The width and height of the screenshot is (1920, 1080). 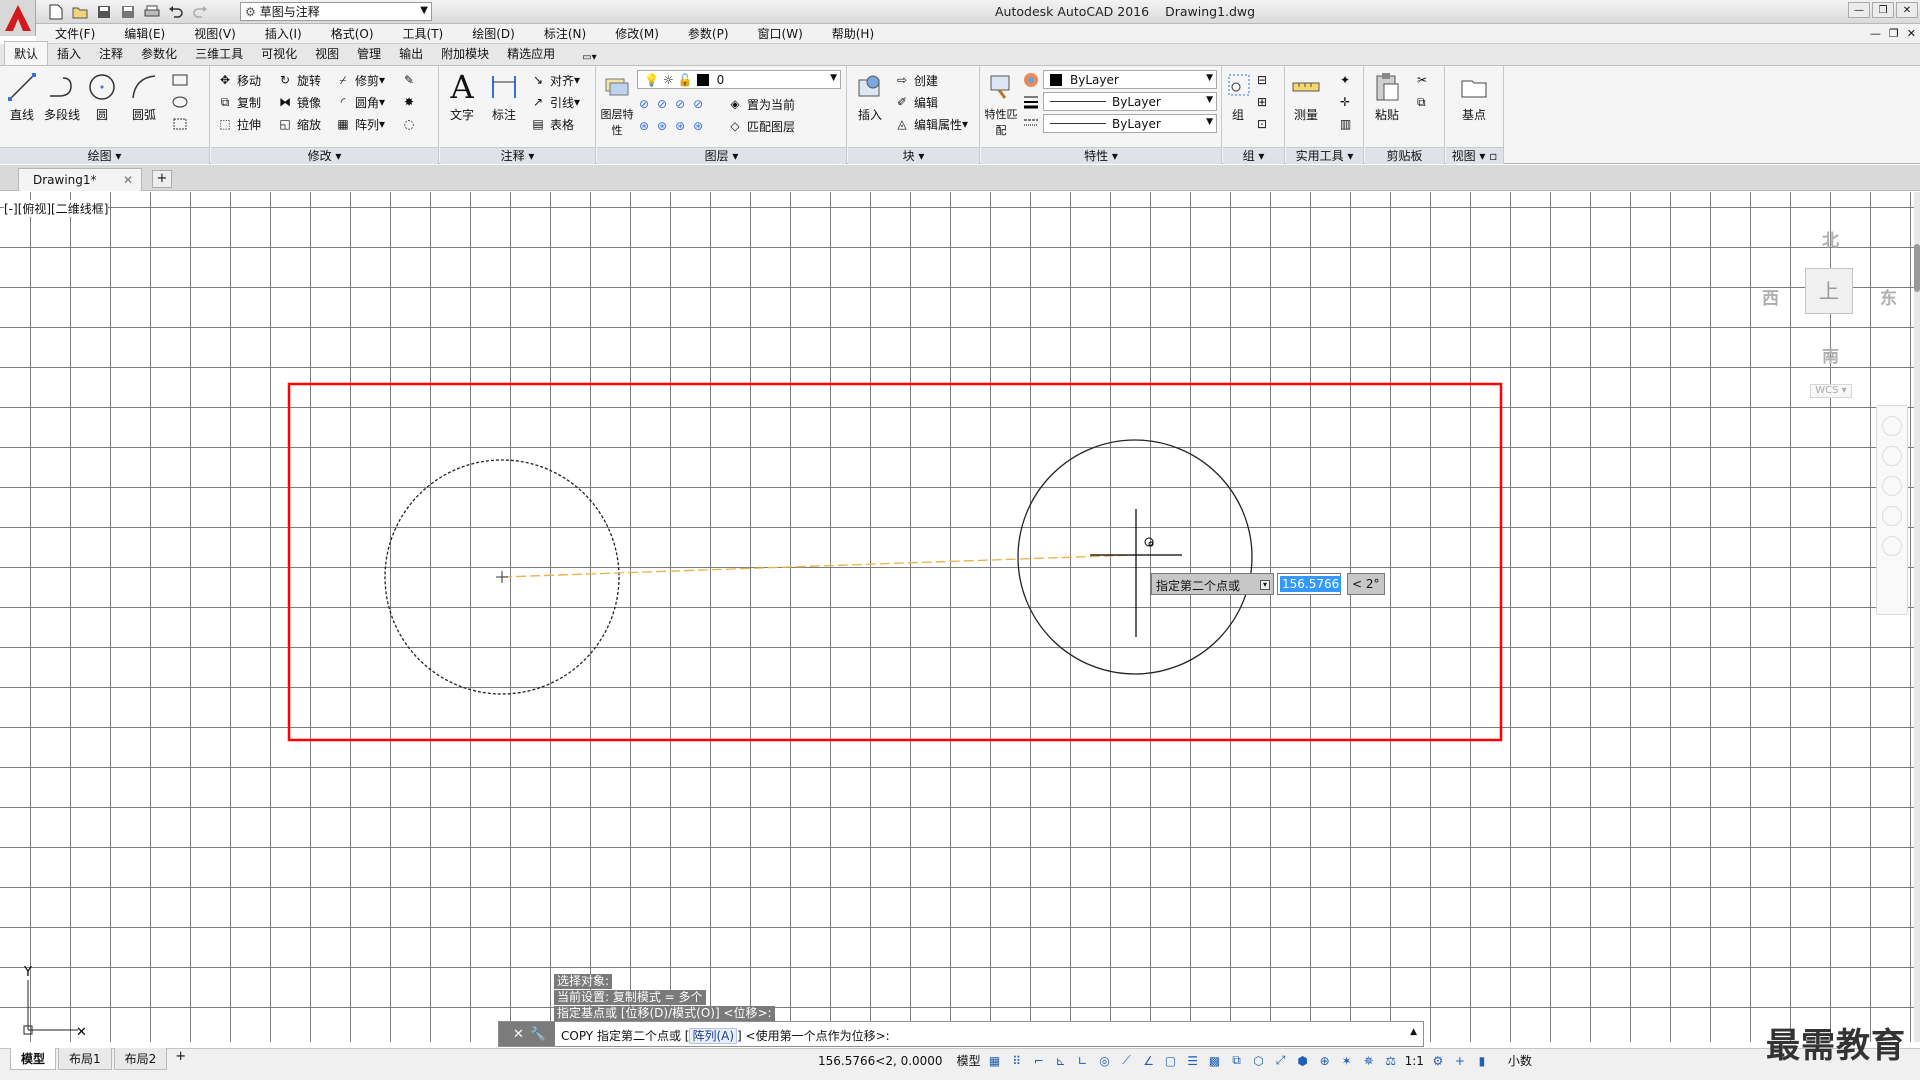 I want to click on menu-tools: 工具(T), so click(x=419, y=33).